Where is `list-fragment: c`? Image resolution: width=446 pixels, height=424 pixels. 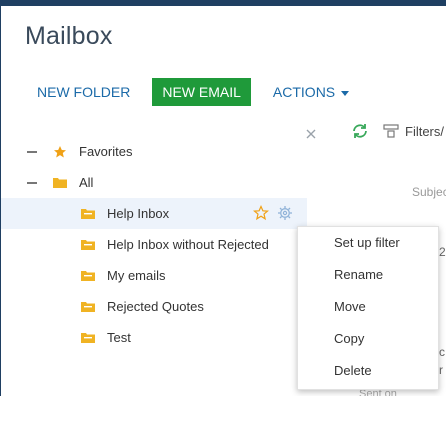
list-fragment: c is located at coordinates (442, 352).